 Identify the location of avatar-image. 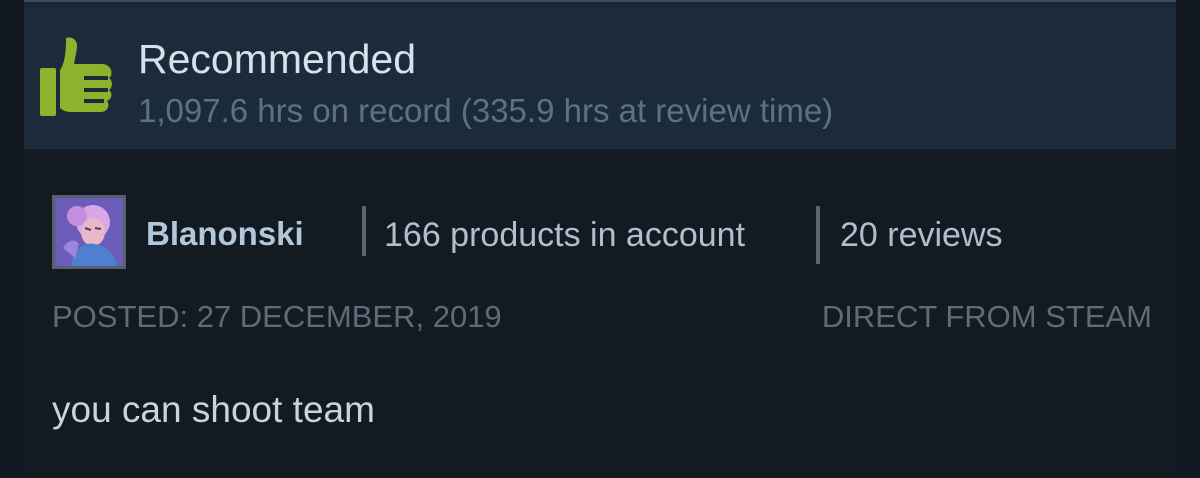
(89, 232).